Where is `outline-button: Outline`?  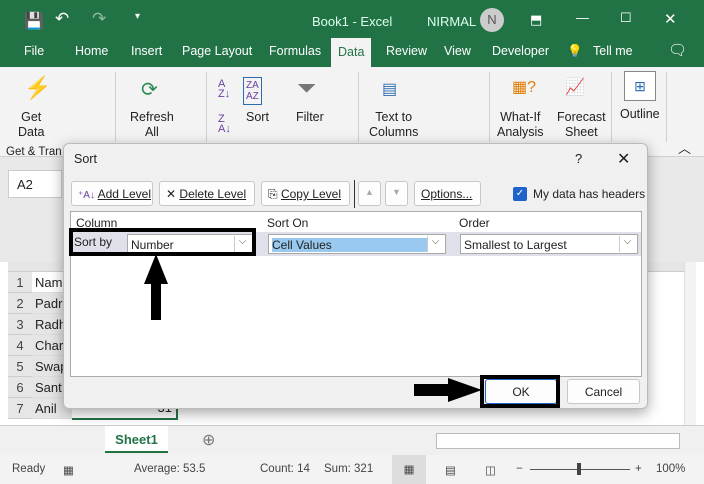 outline-button: Outline is located at coordinates (640, 114).